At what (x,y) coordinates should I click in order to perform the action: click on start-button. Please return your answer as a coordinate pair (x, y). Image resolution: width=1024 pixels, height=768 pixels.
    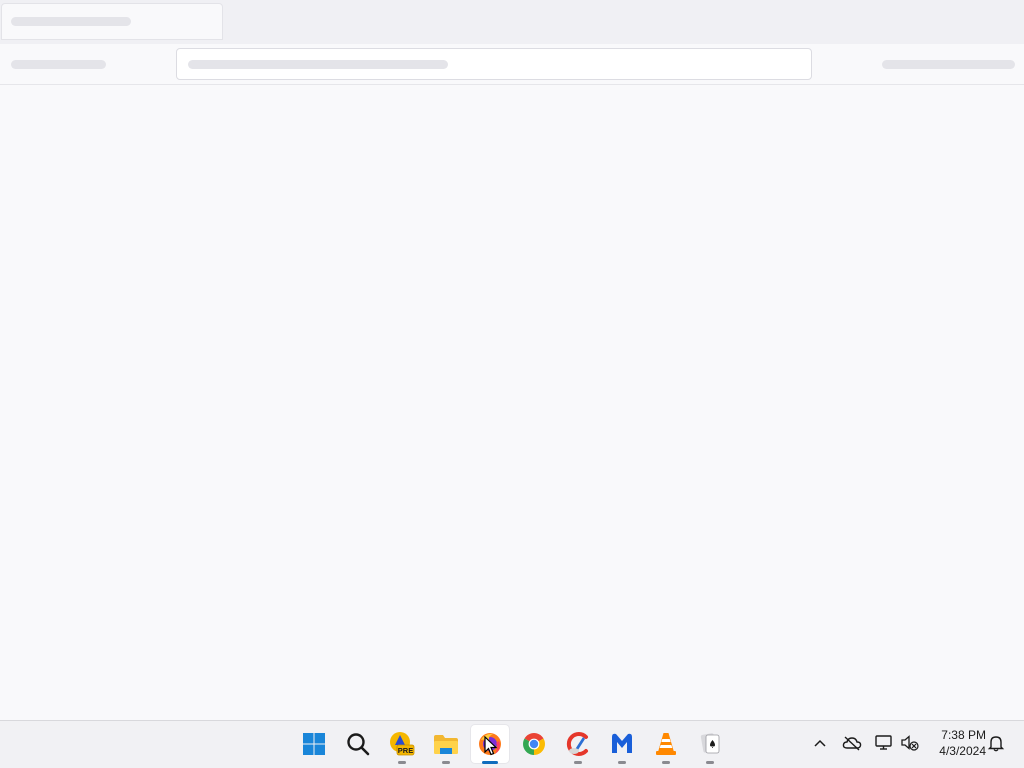
    Looking at the image, I should click on (314, 744).